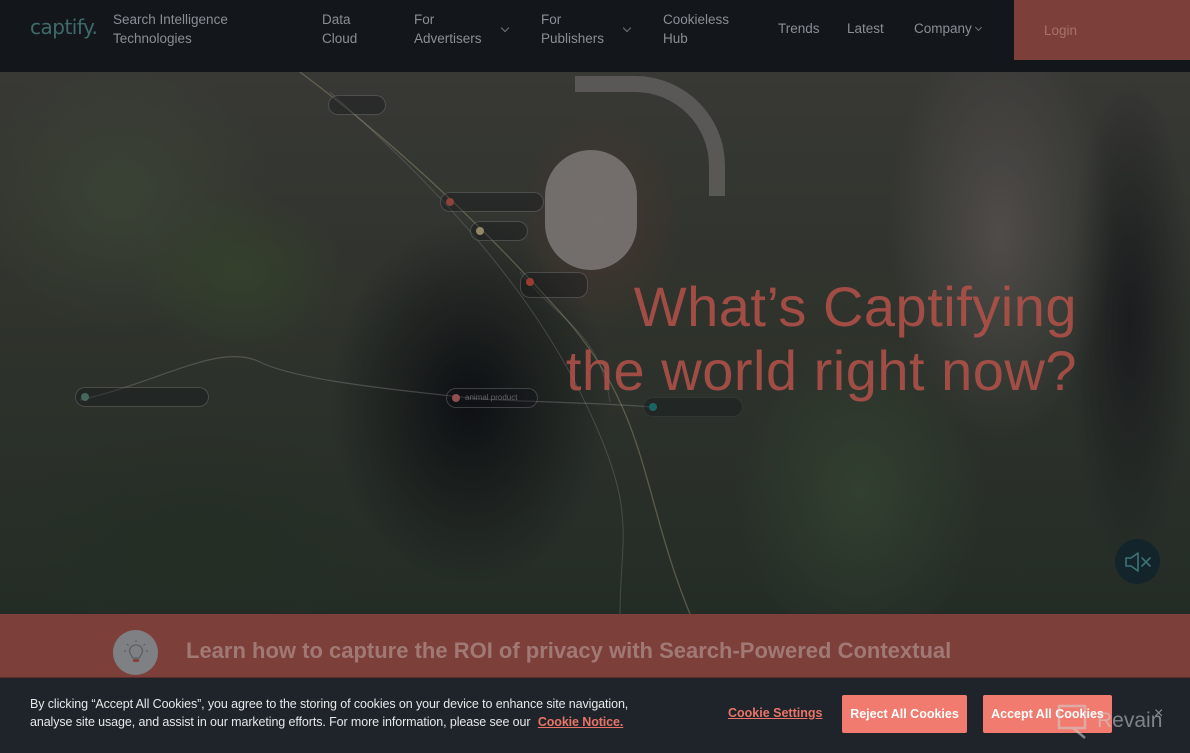  I want to click on lightbulb-icon, so click(135, 652).